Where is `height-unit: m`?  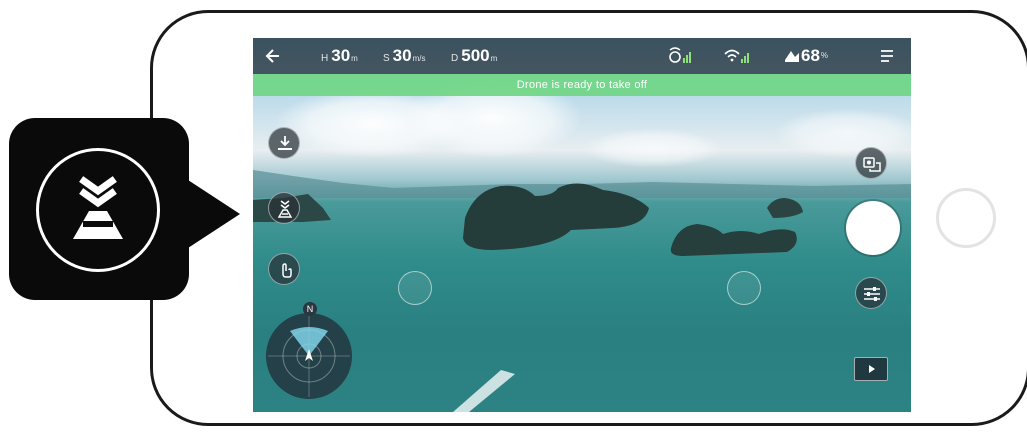
height-unit: m is located at coordinates (354, 58).